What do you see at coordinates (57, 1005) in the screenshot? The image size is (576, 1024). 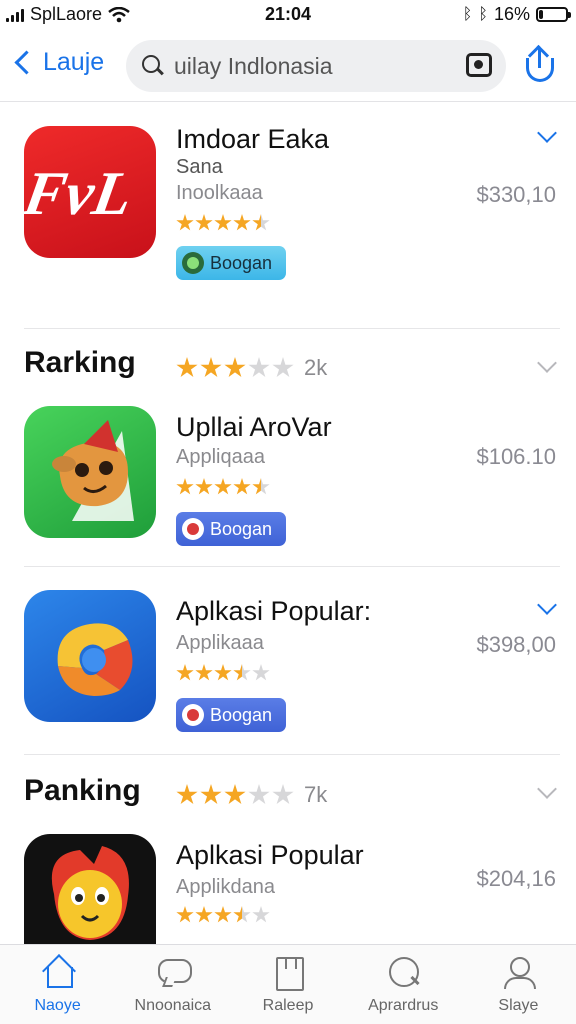 I see `tab-label: Naoye` at bounding box center [57, 1005].